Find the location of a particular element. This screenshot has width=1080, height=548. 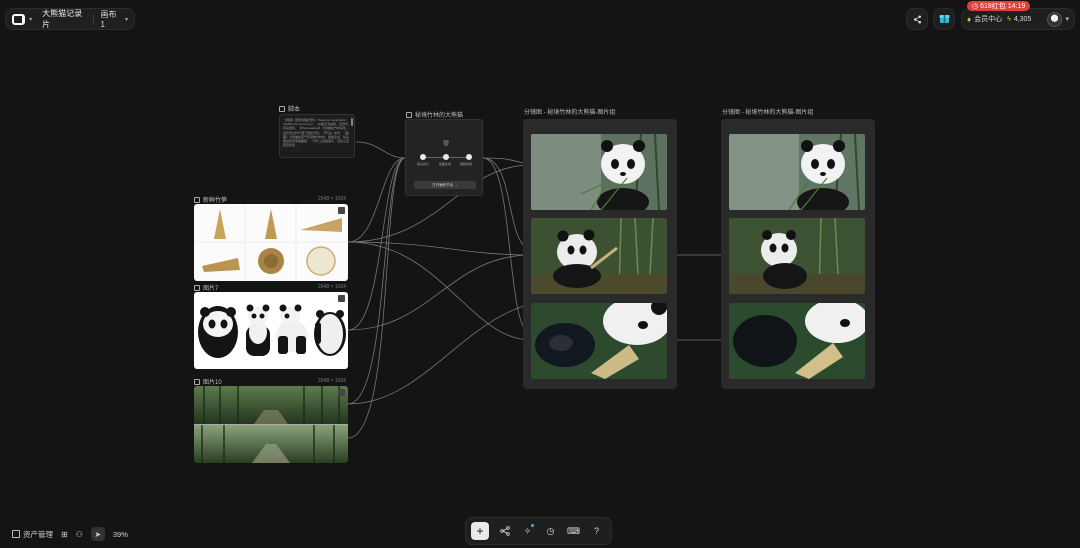

panda-label-text: 图片7 is located at coordinates (211, 289).